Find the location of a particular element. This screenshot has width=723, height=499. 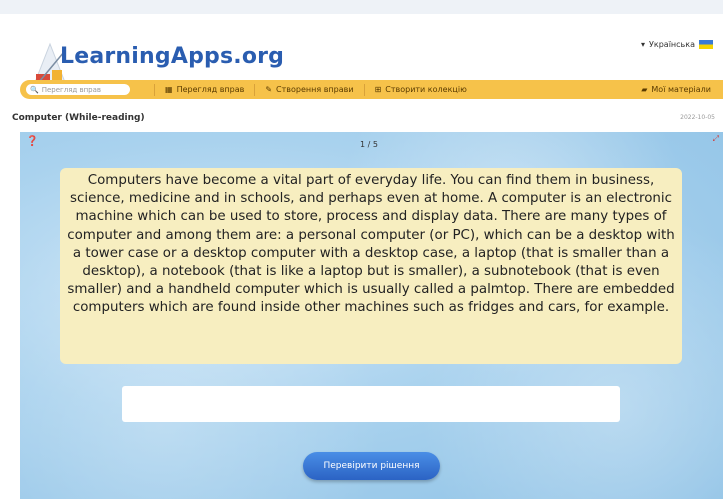

flag-icon is located at coordinates (706, 44).